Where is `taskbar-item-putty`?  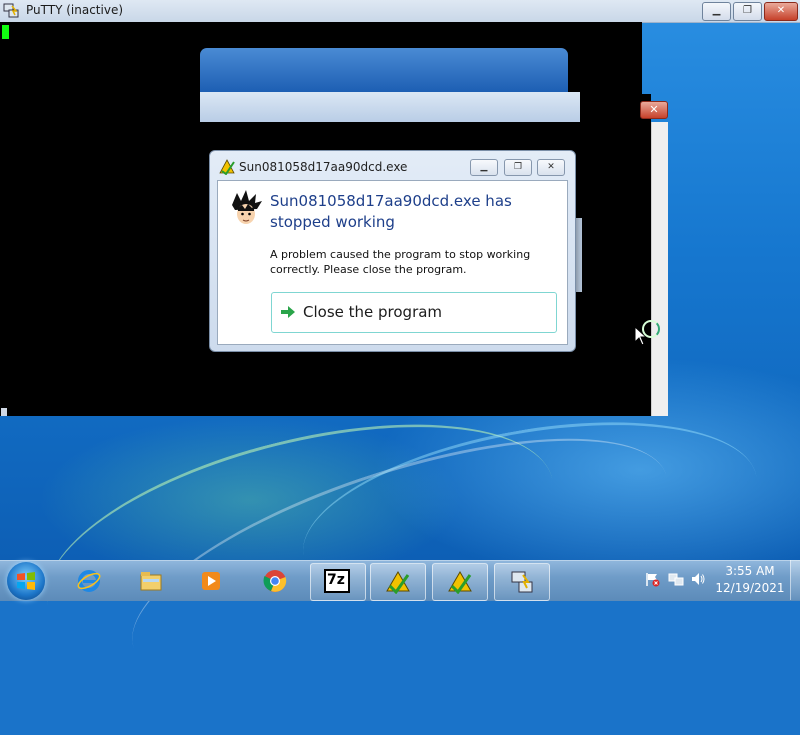 taskbar-item-putty is located at coordinates (522, 582).